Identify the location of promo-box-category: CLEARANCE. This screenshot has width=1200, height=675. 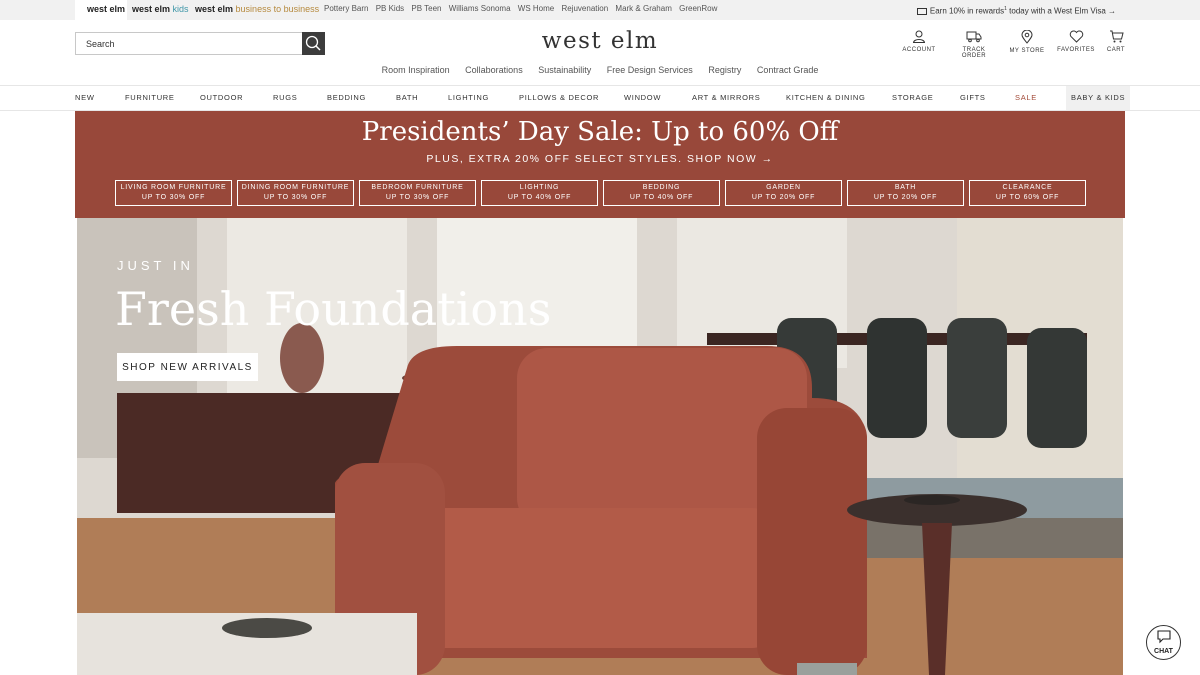
(1027, 187).